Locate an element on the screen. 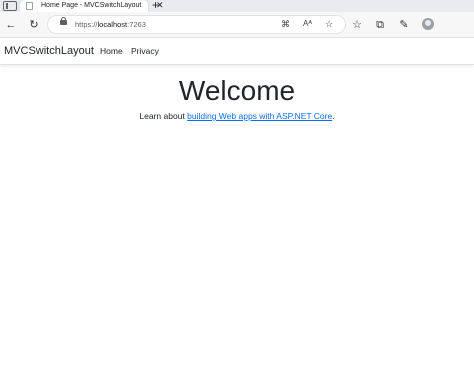 This screenshot has height=372, width=474. url-text: https://localhost:7263 is located at coordinates (110, 24).